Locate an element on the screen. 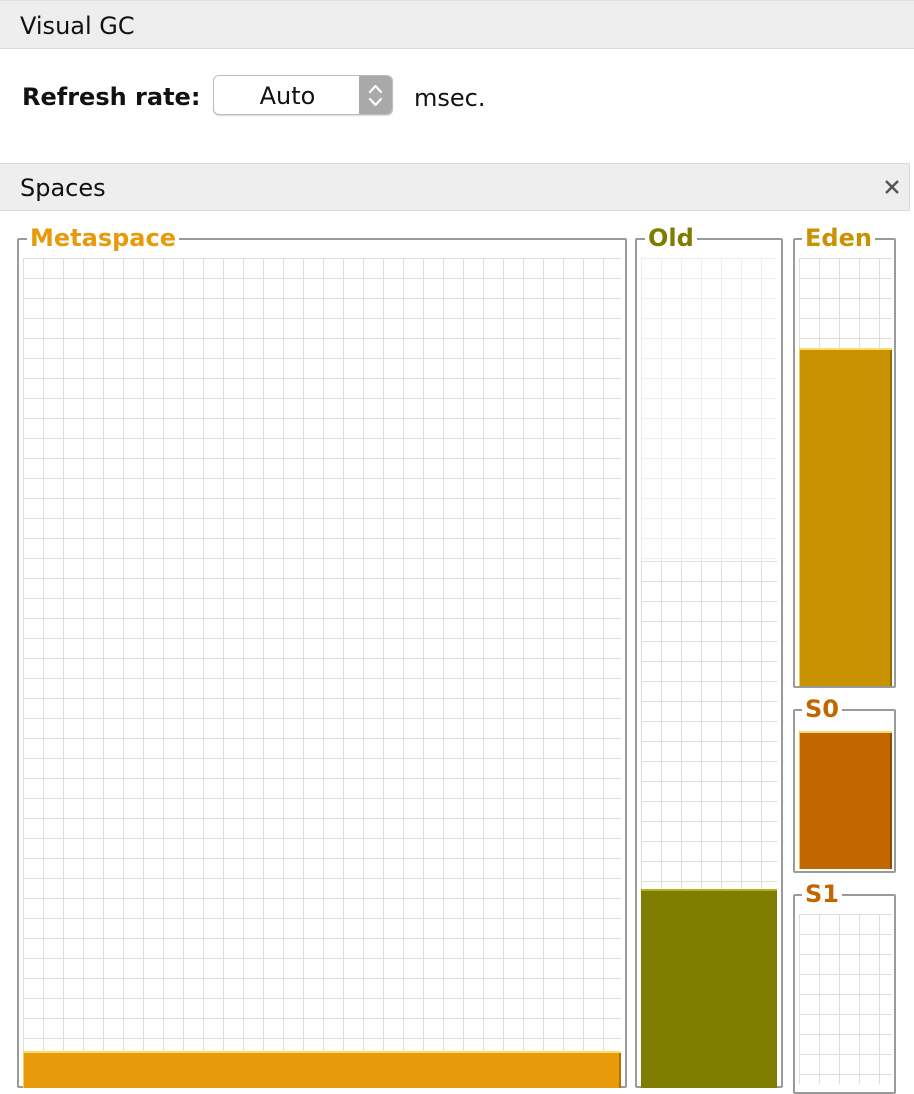 Image resolution: width=914 pixels, height=1094 pixels. spaces-title: Spaces is located at coordinates (63, 188).